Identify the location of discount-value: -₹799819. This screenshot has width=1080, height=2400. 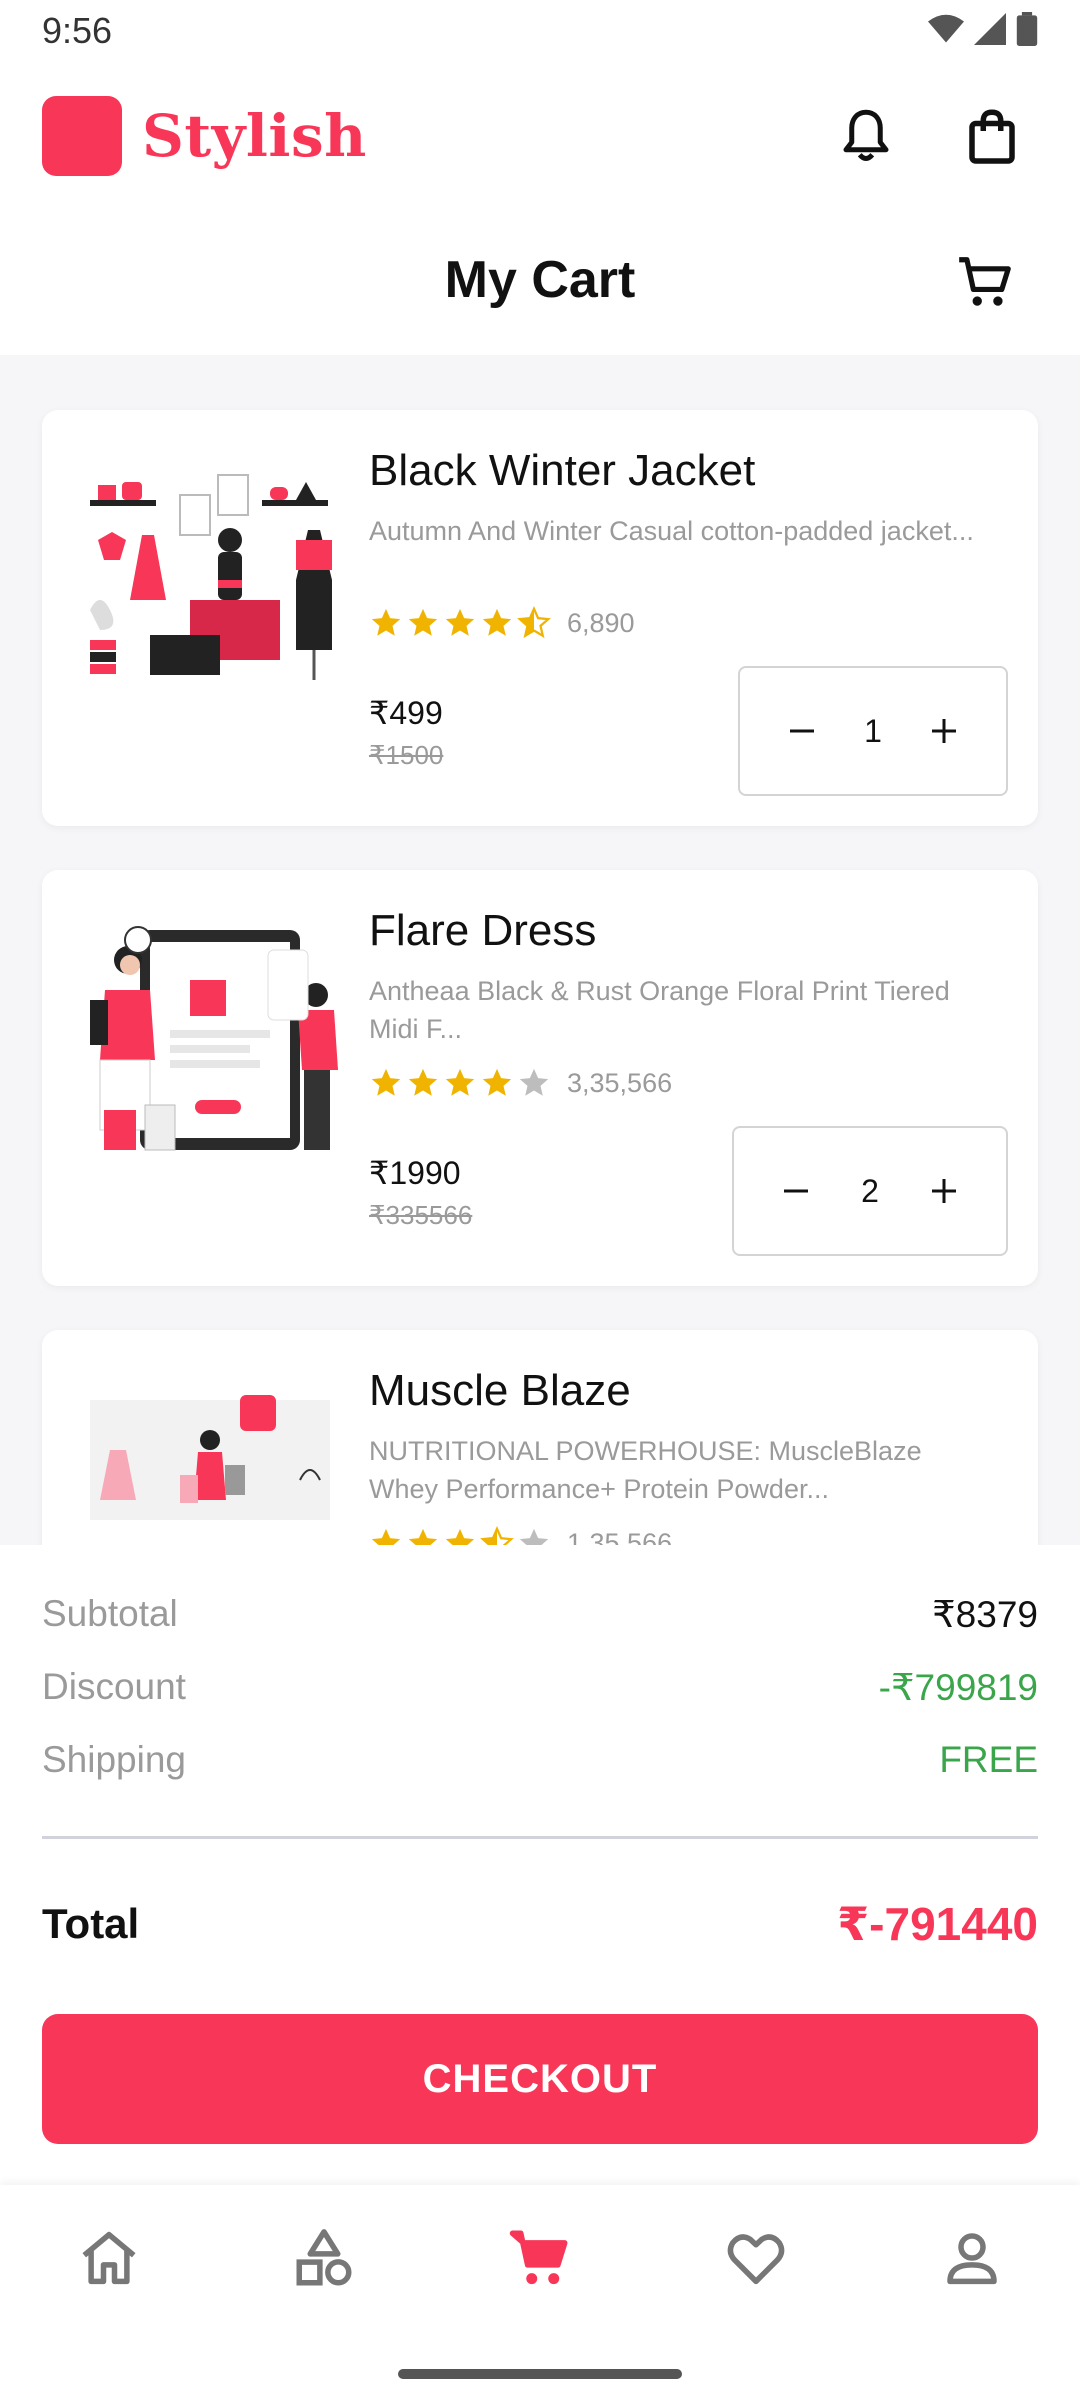
(958, 1687).